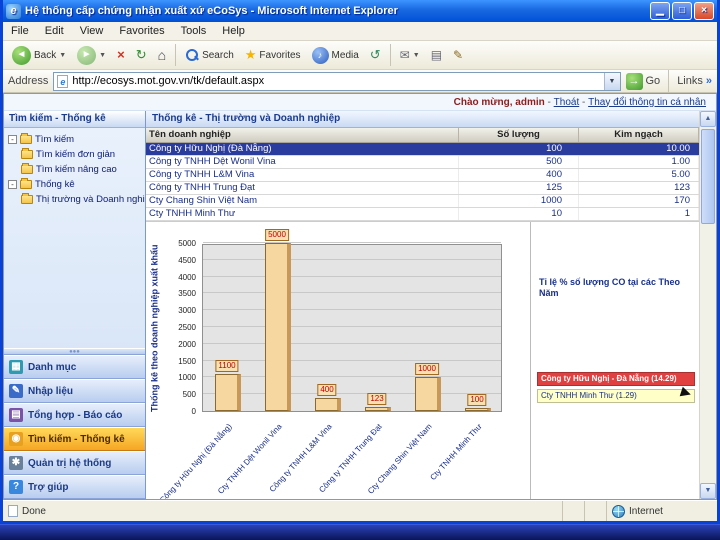 This screenshot has height=540, width=720. I want to click on scroll-up-button: ▲, so click(708, 119).